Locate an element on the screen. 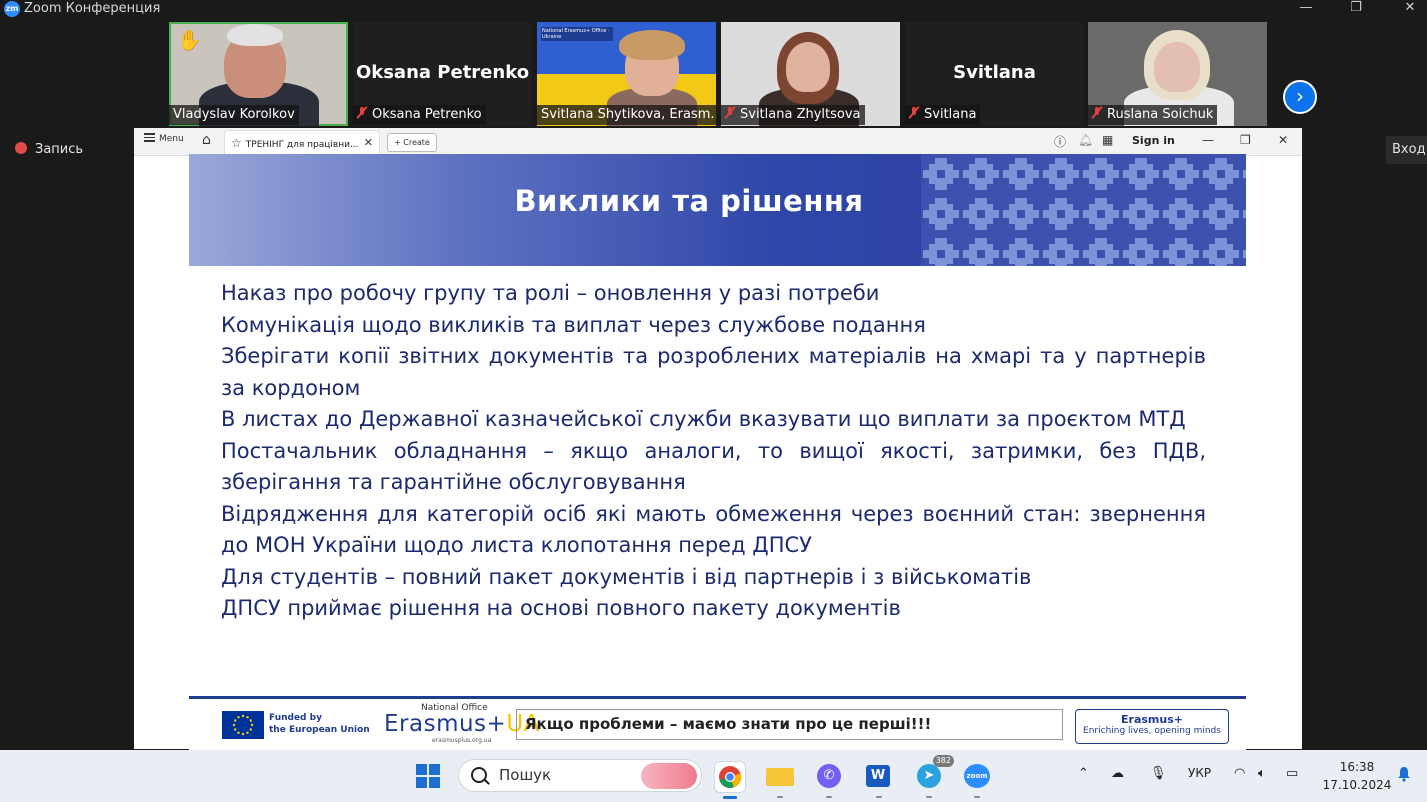  telegram-app-button: ➤ 382 is located at coordinates (934, 776).